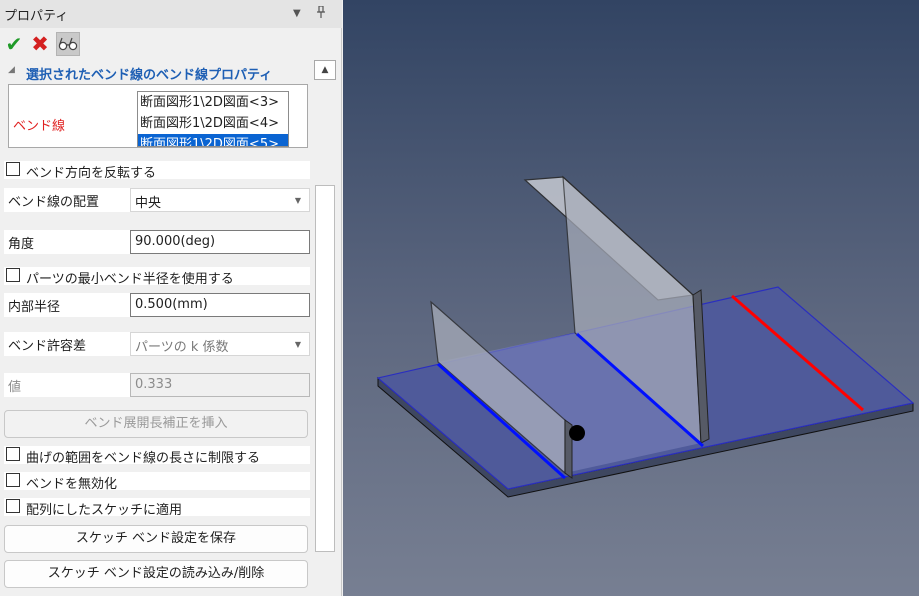 Image resolution: width=919 pixels, height=596 pixels. What do you see at coordinates (149, 75) in the screenshot?
I see `section-title: 選択されたベンド線のベンド線プロパティ` at bounding box center [149, 75].